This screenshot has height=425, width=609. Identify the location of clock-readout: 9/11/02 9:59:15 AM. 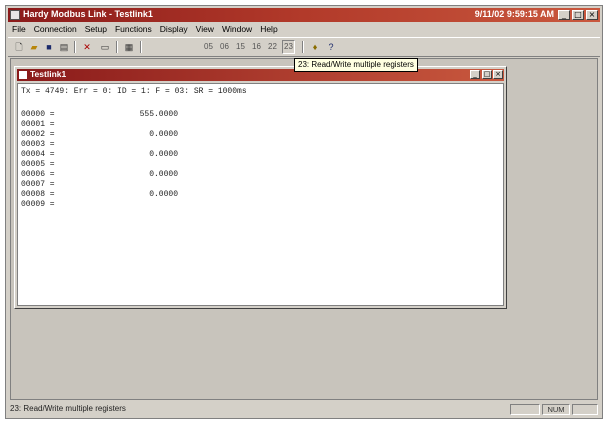
(514, 14).